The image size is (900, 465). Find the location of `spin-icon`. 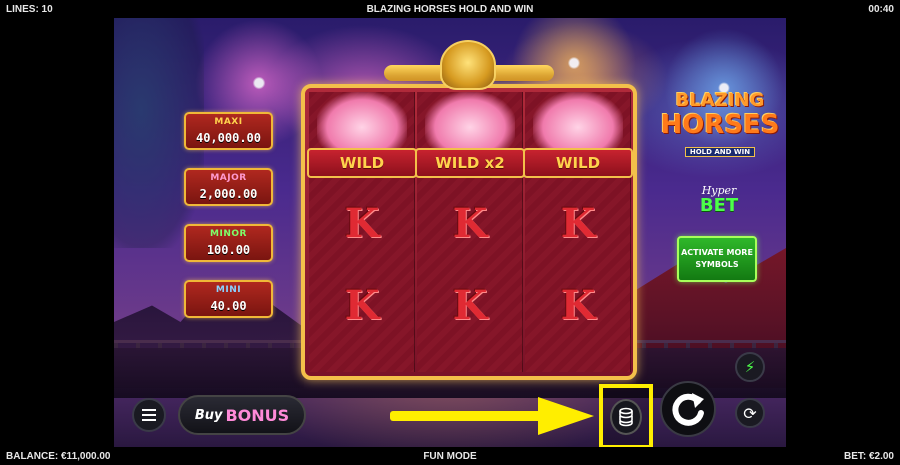

spin-icon is located at coordinates (688, 409).